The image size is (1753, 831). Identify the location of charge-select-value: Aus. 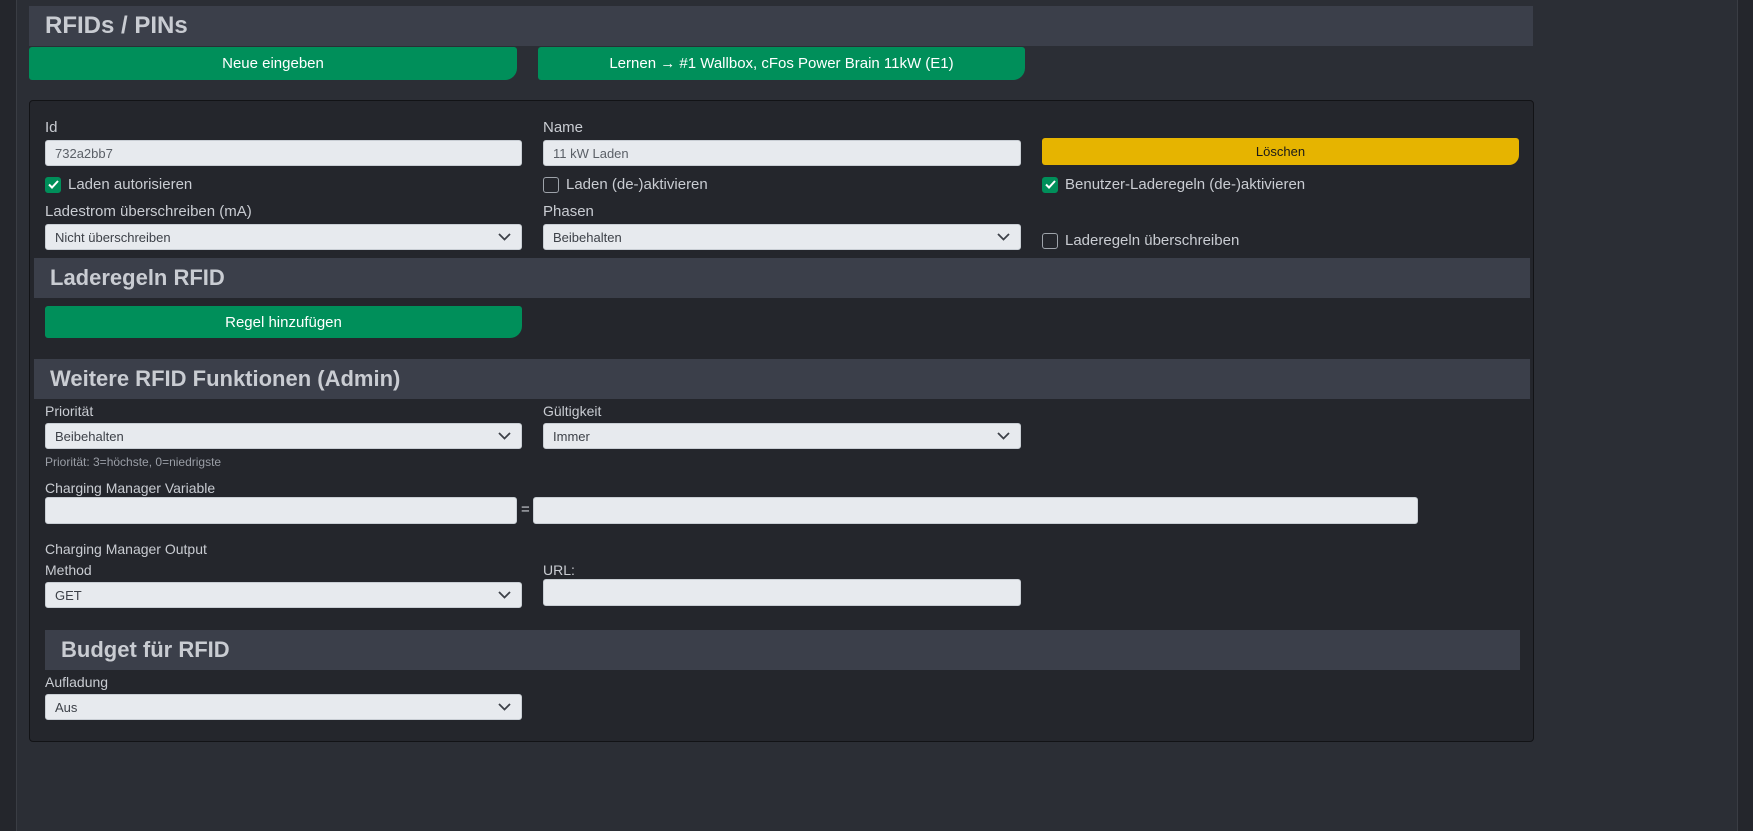
(66, 707).